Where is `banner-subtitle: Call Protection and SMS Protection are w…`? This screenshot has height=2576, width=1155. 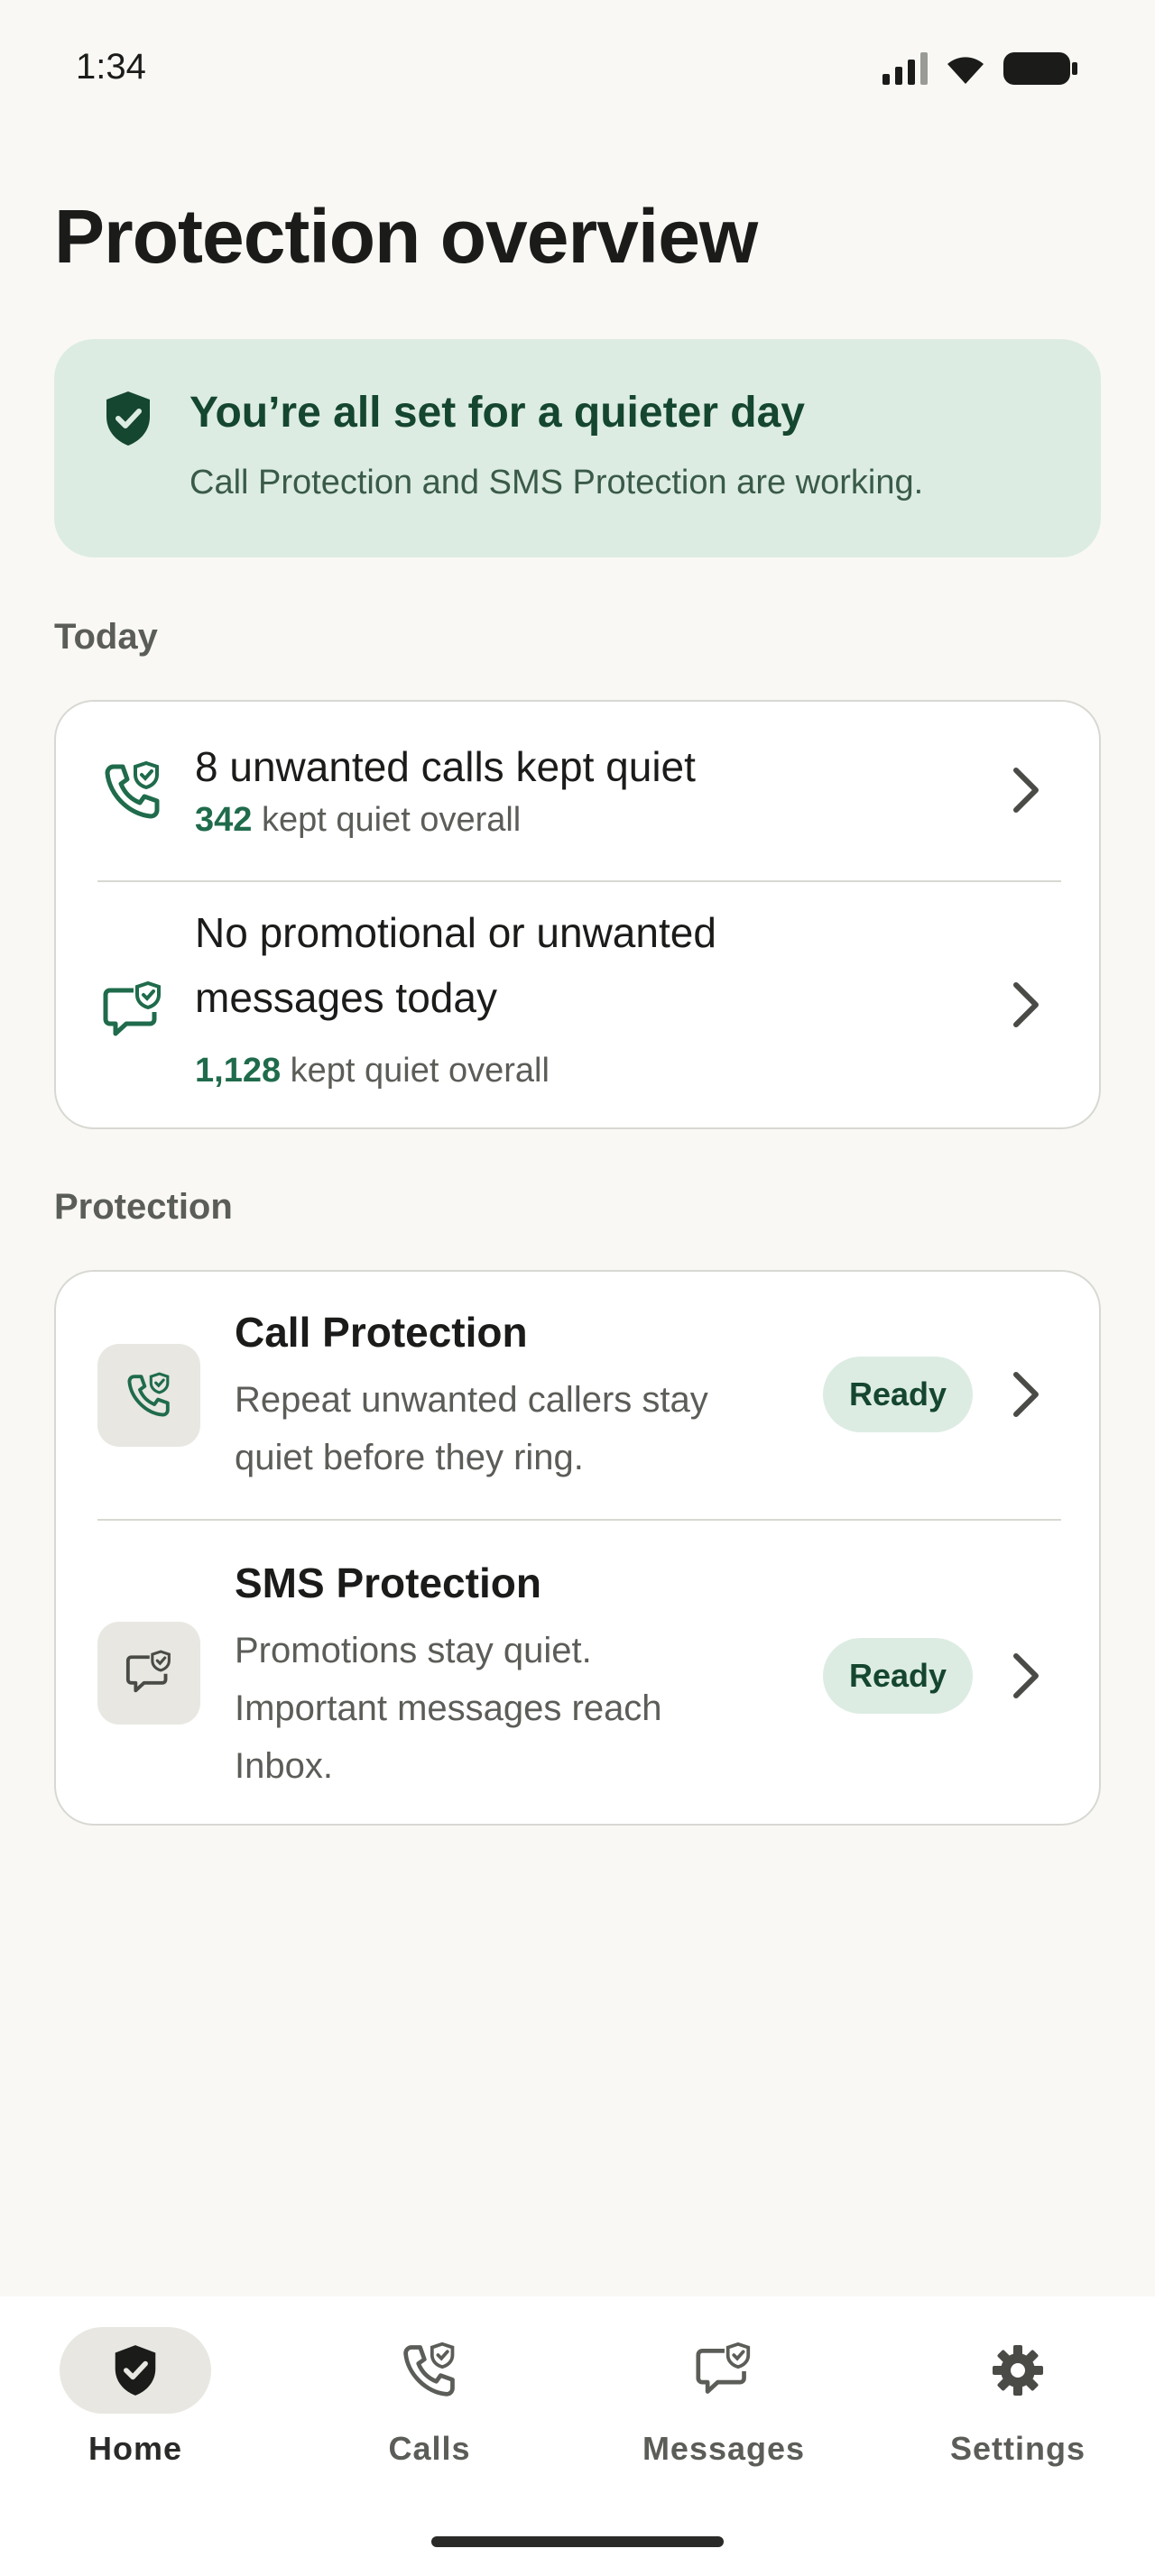 banner-subtitle: Call Protection and SMS Protection are w… is located at coordinates (556, 483).